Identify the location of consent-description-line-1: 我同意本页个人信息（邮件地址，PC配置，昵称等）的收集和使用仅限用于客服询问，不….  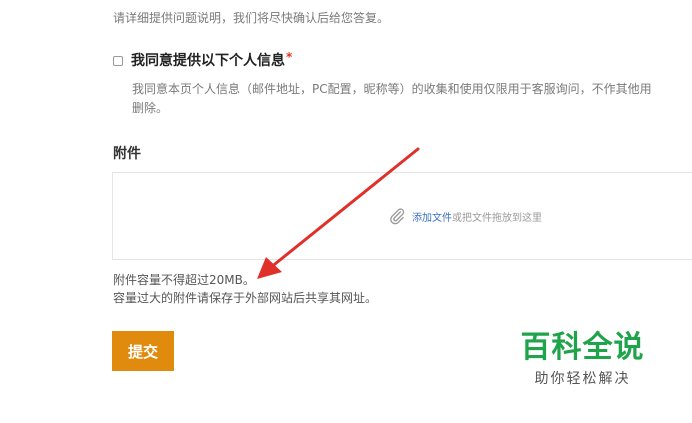
(392, 89).